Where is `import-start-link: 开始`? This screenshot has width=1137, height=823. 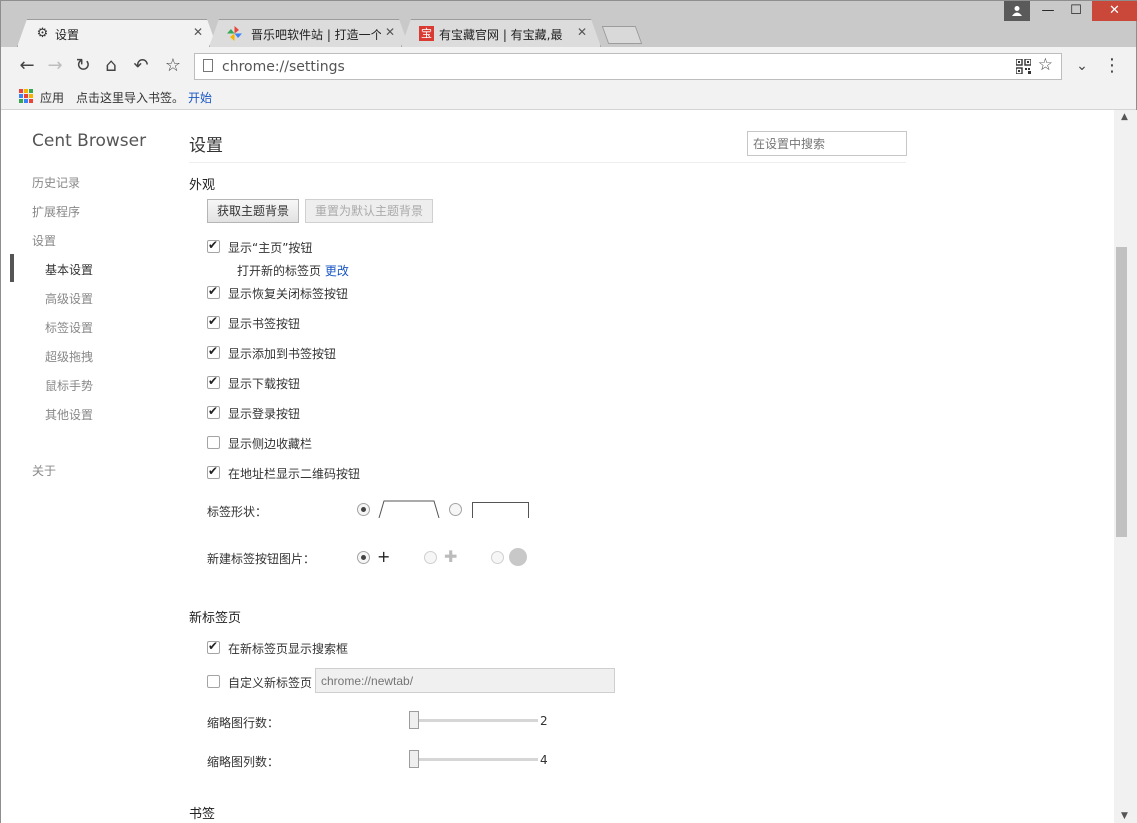
import-start-link: 开始 is located at coordinates (200, 97).